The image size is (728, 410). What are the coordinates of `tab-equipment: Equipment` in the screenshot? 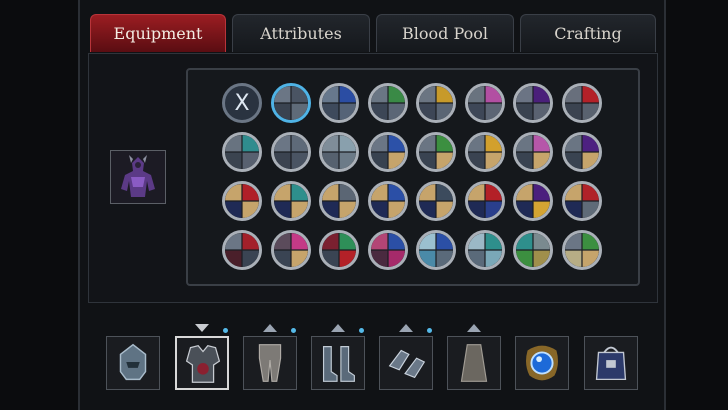 It's located at (158, 33).